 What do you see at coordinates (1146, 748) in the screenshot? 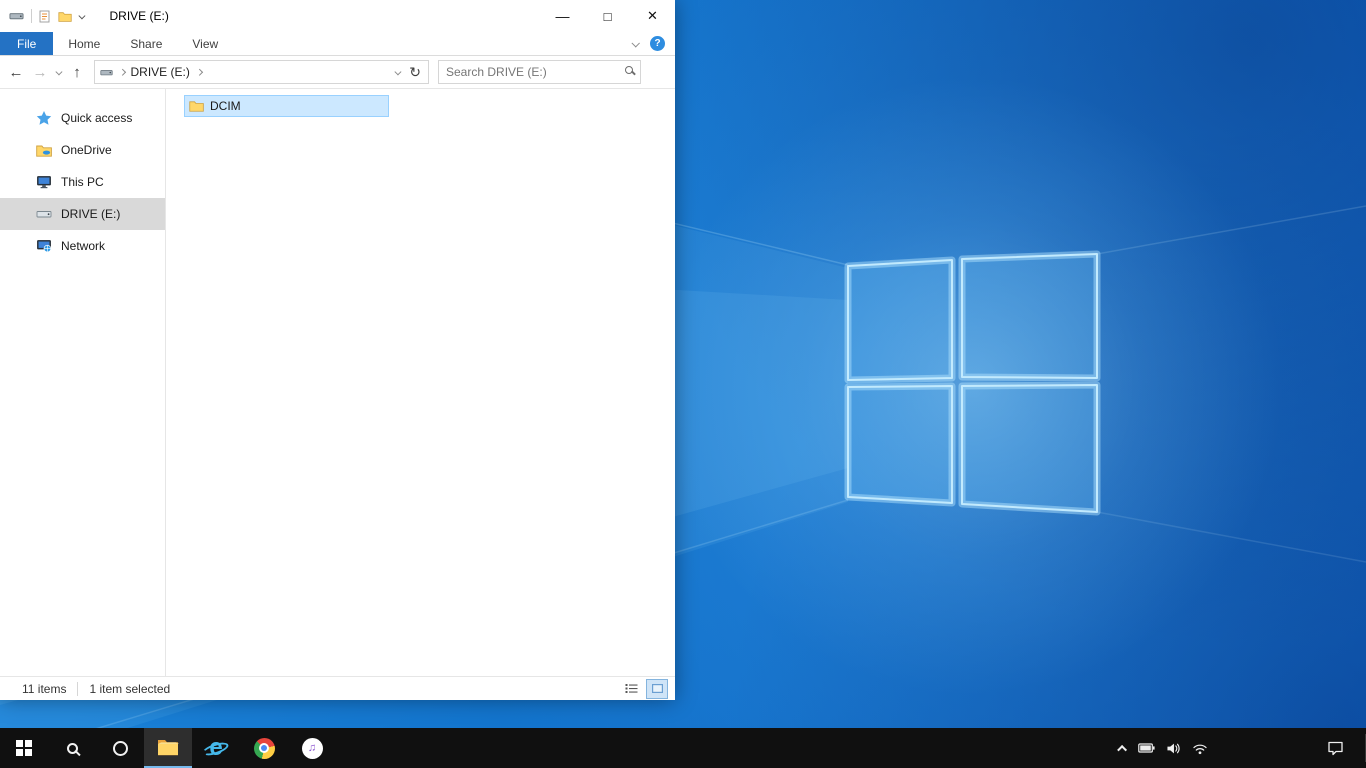
I see `battery-icon` at bounding box center [1146, 748].